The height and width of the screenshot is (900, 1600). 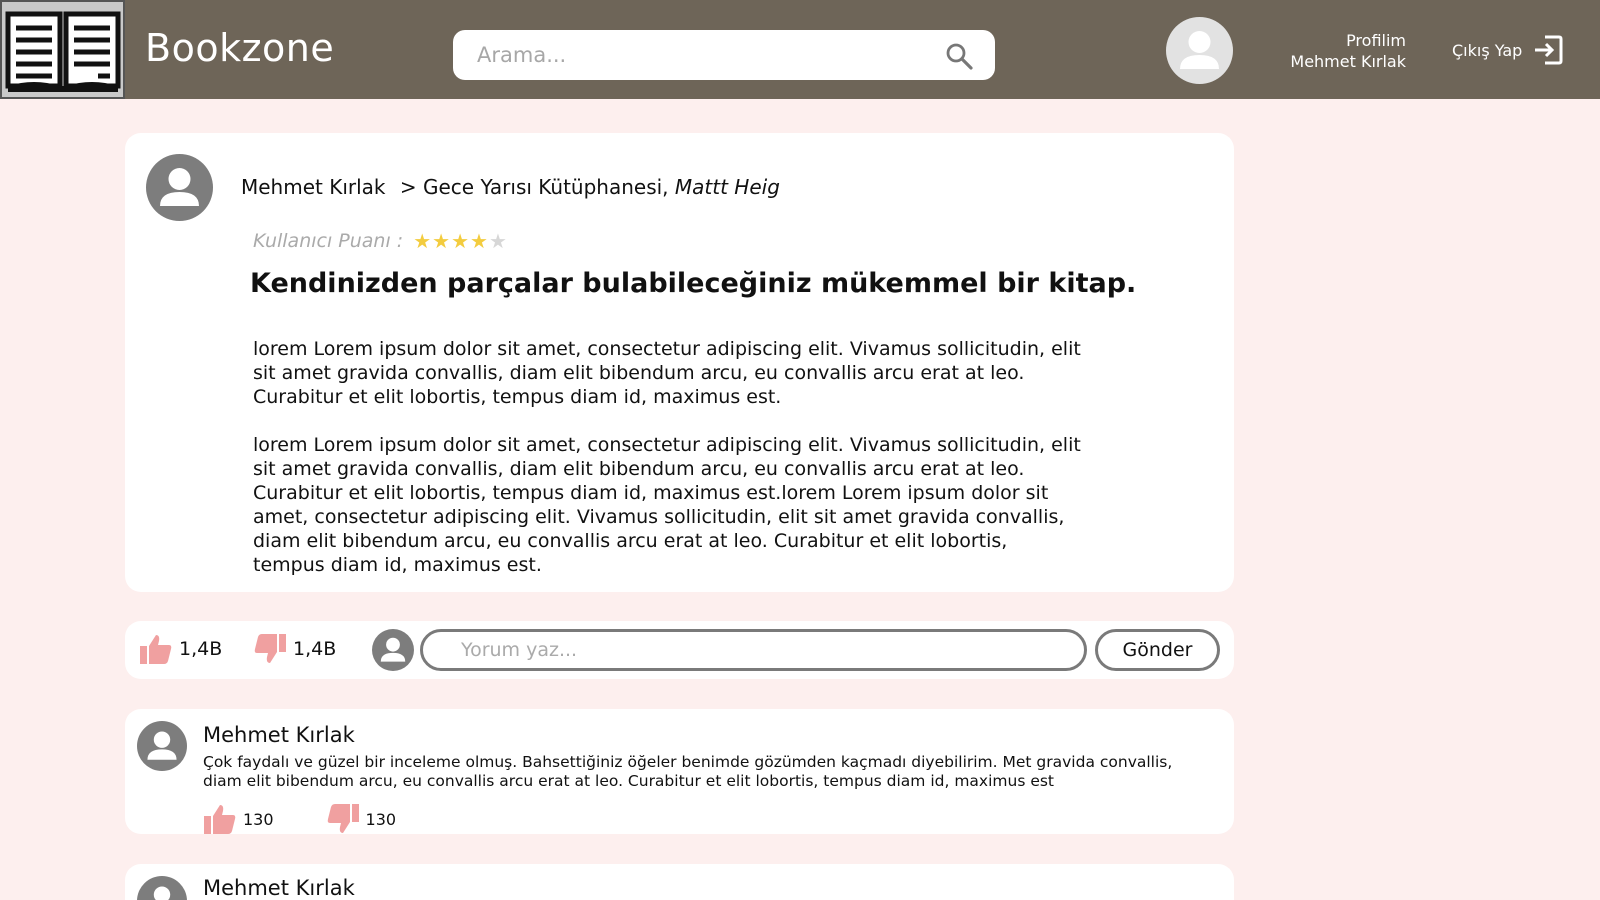 I want to click on like-count: 1,4B, so click(x=201, y=649).